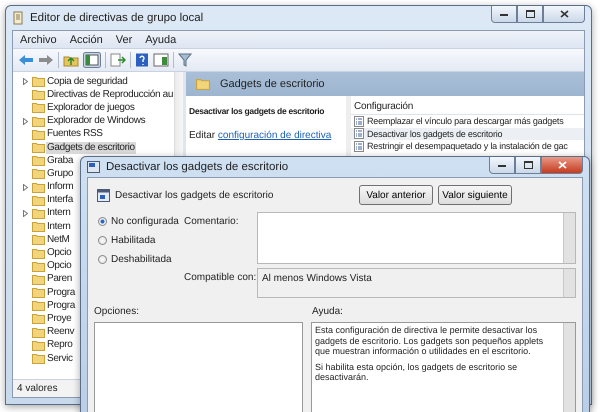 This screenshot has height=412, width=600. What do you see at coordinates (117, 311) in the screenshot?
I see `section-label: Opciones:` at bounding box center [117, 311].